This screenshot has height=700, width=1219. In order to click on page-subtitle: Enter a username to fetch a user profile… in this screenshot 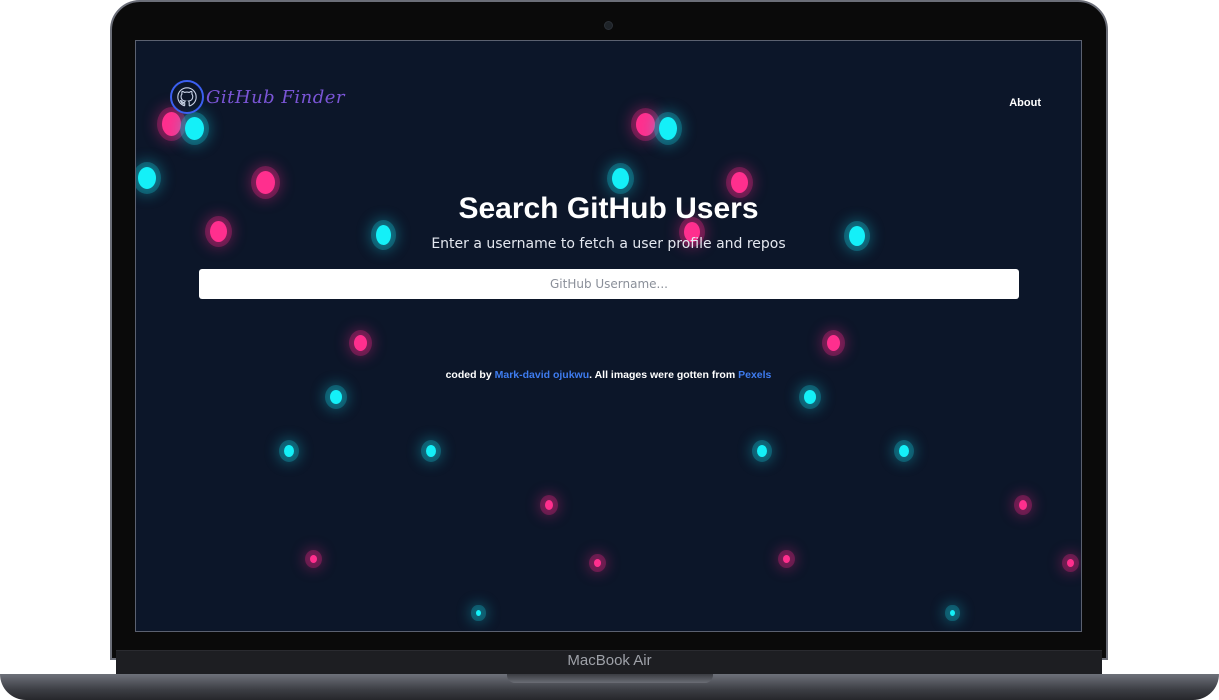, I will do `click(608, 244)`.